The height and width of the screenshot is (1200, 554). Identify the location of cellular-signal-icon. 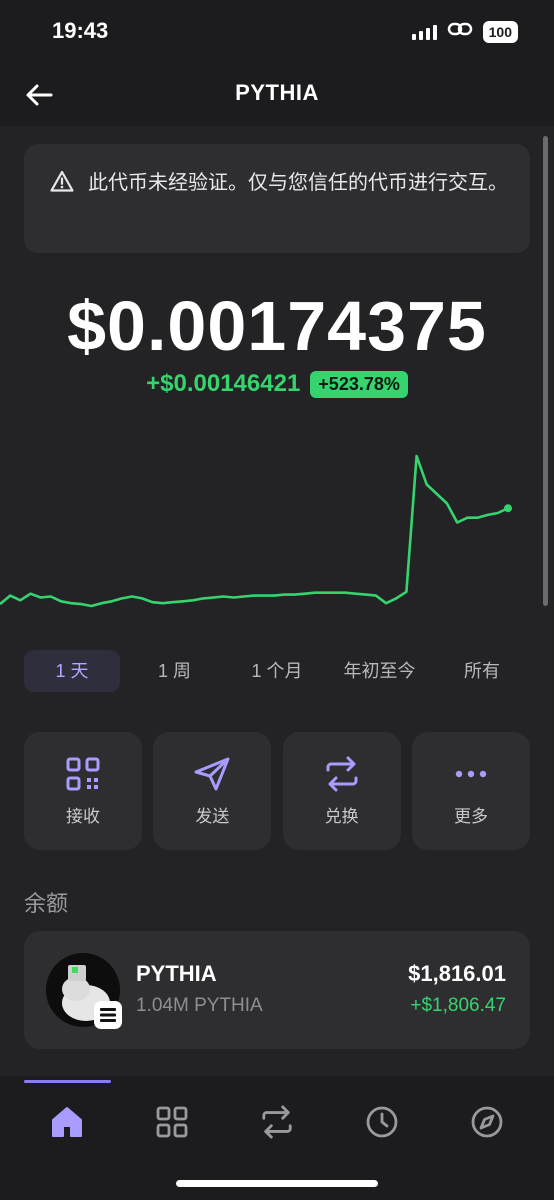
(424, 32).